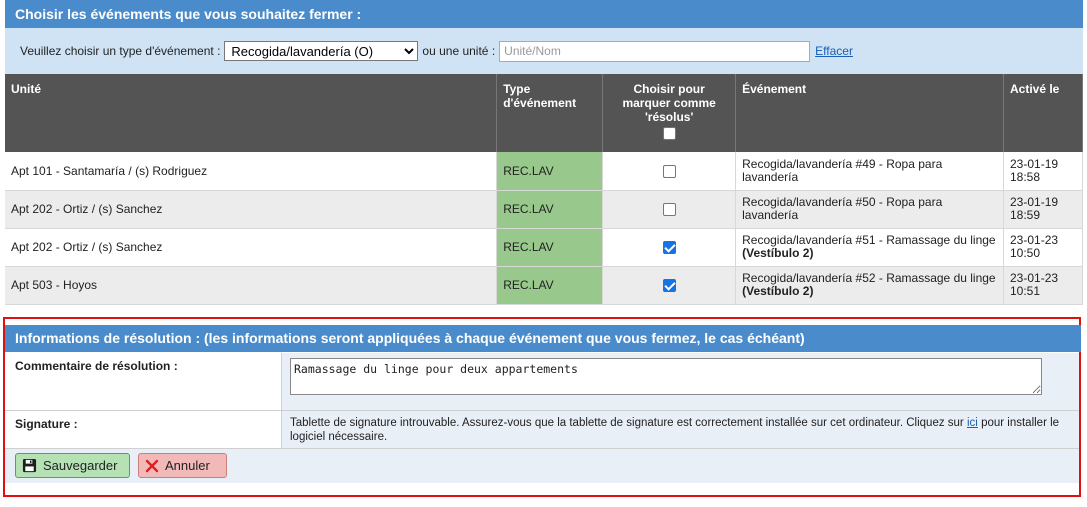 The image size is (1087, 507). What do you see at coordinates (321, 51) in the screenshot?
I see `event-type-select: Recogida/lavandería (O)` at bounding box center [321, 51].